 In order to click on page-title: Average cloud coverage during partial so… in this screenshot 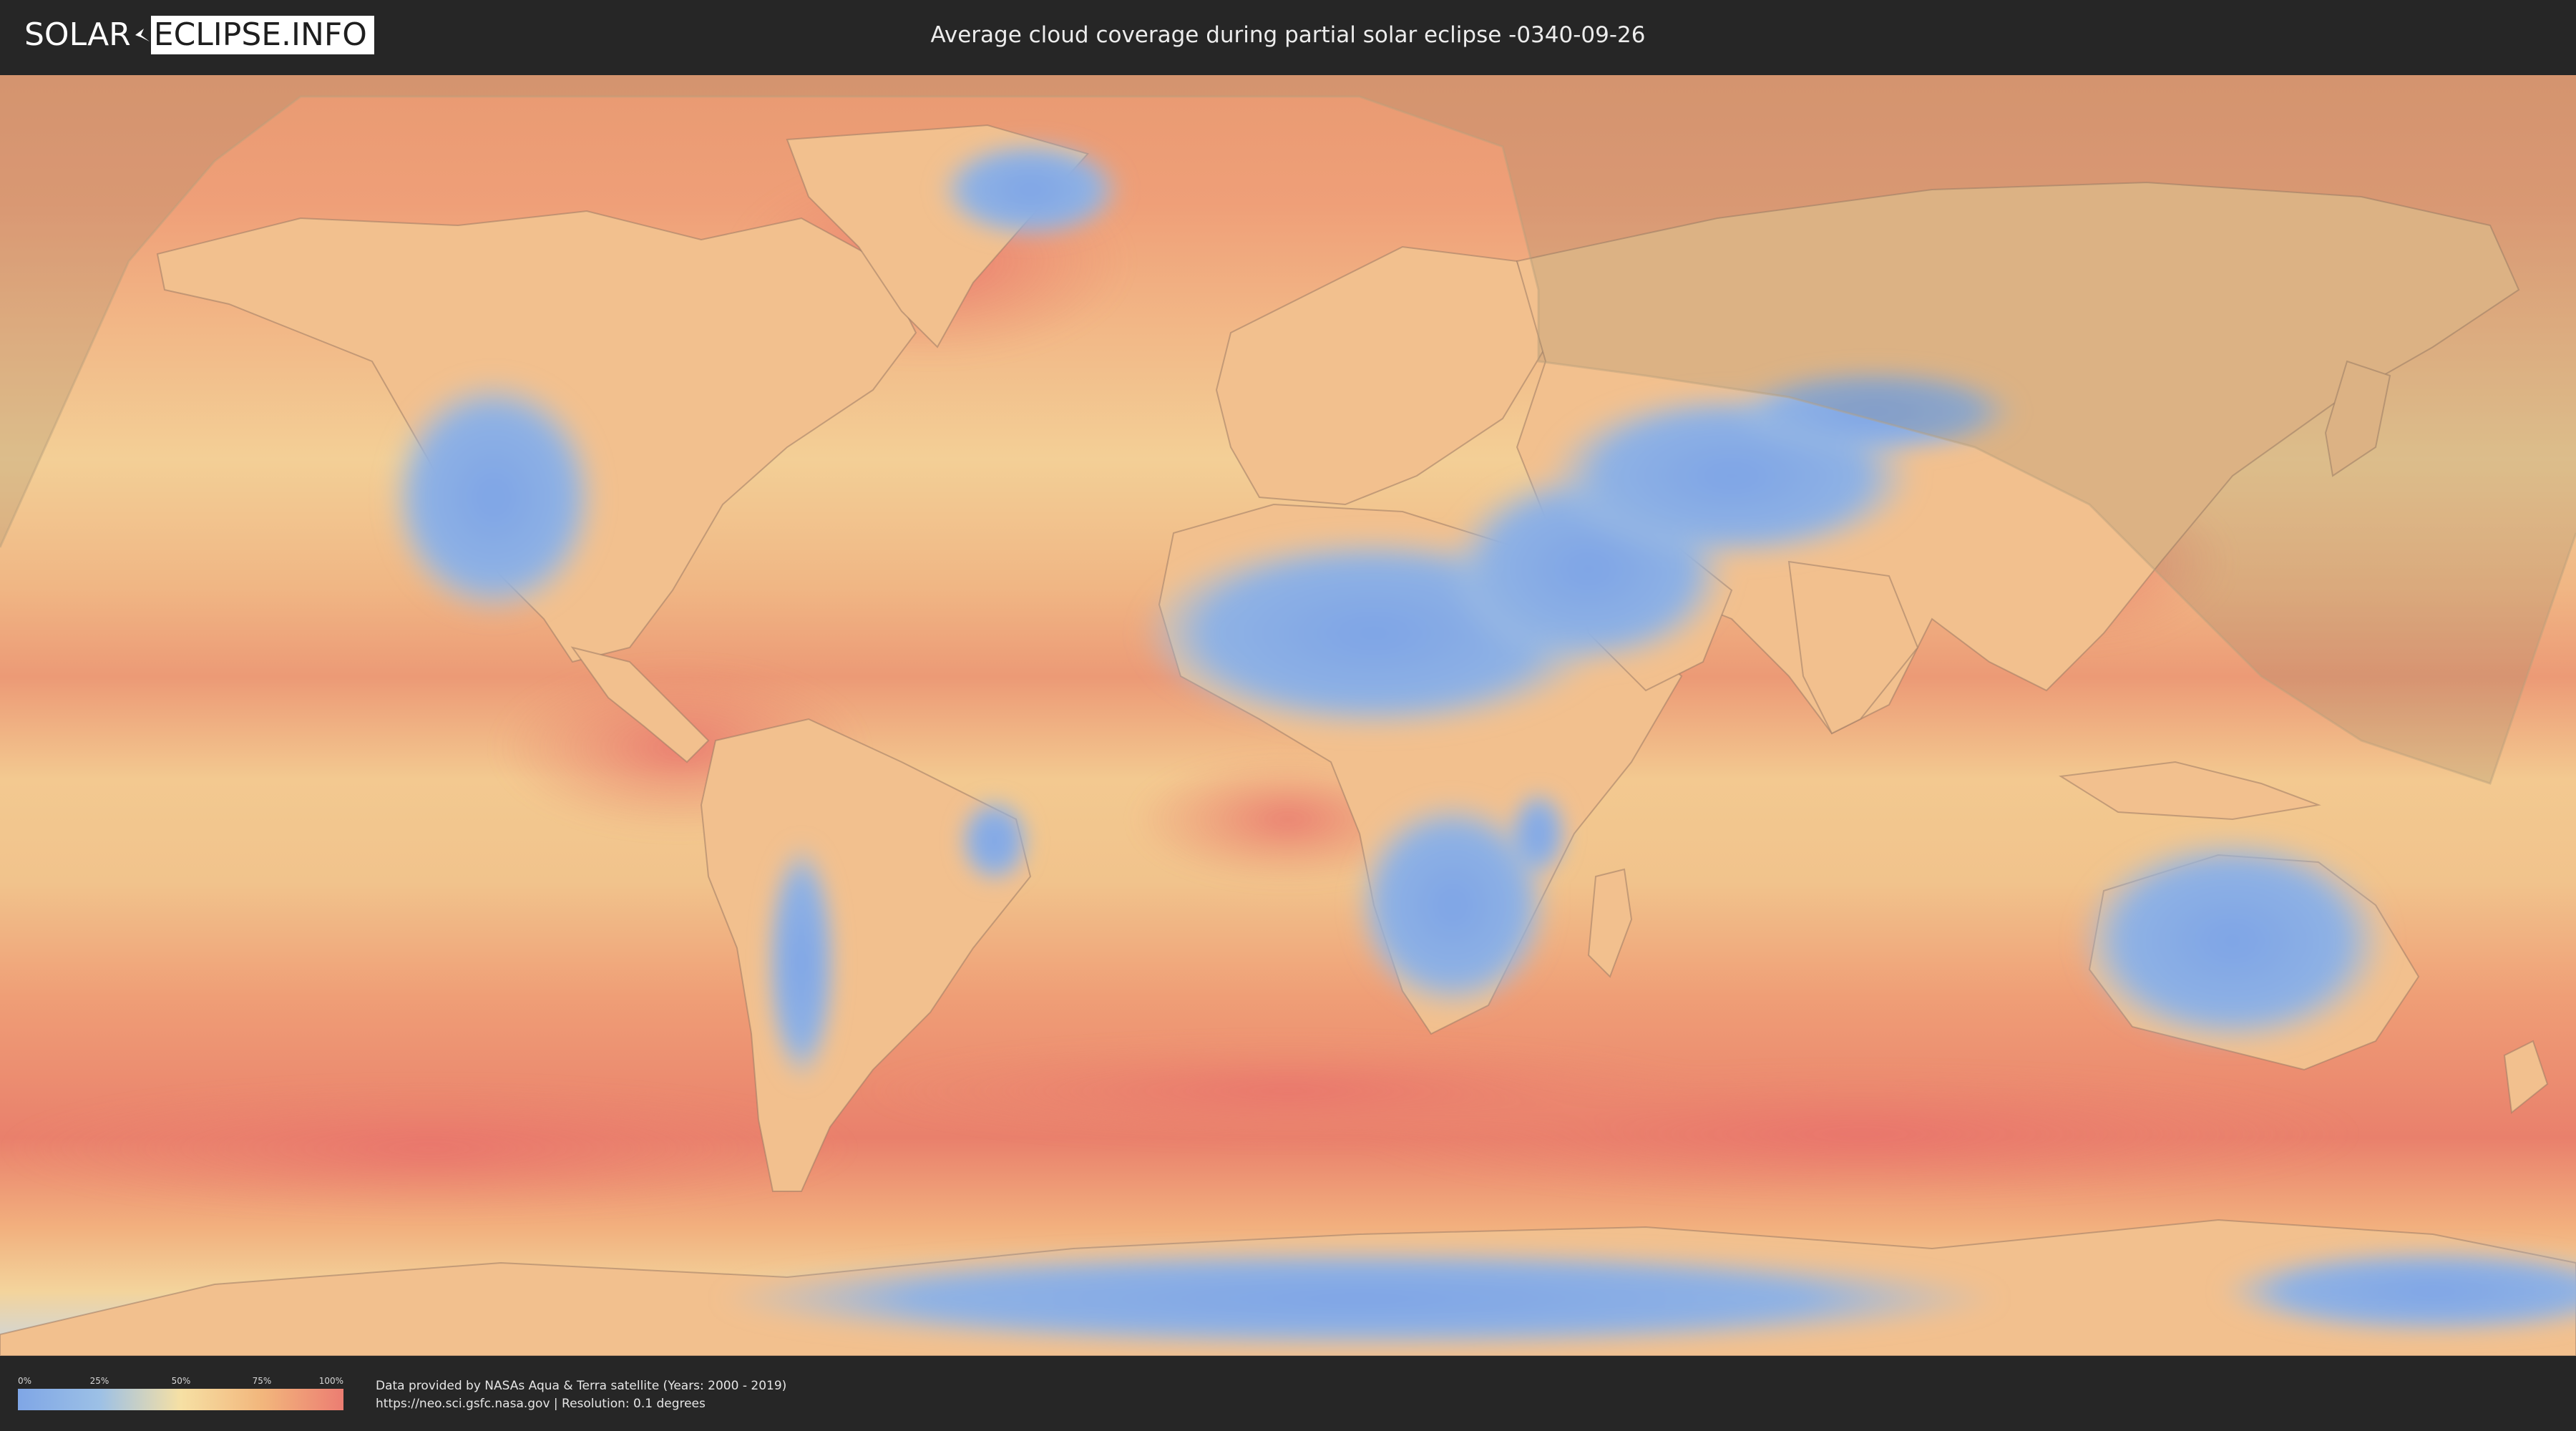, I will do `click(1288, 35)`.